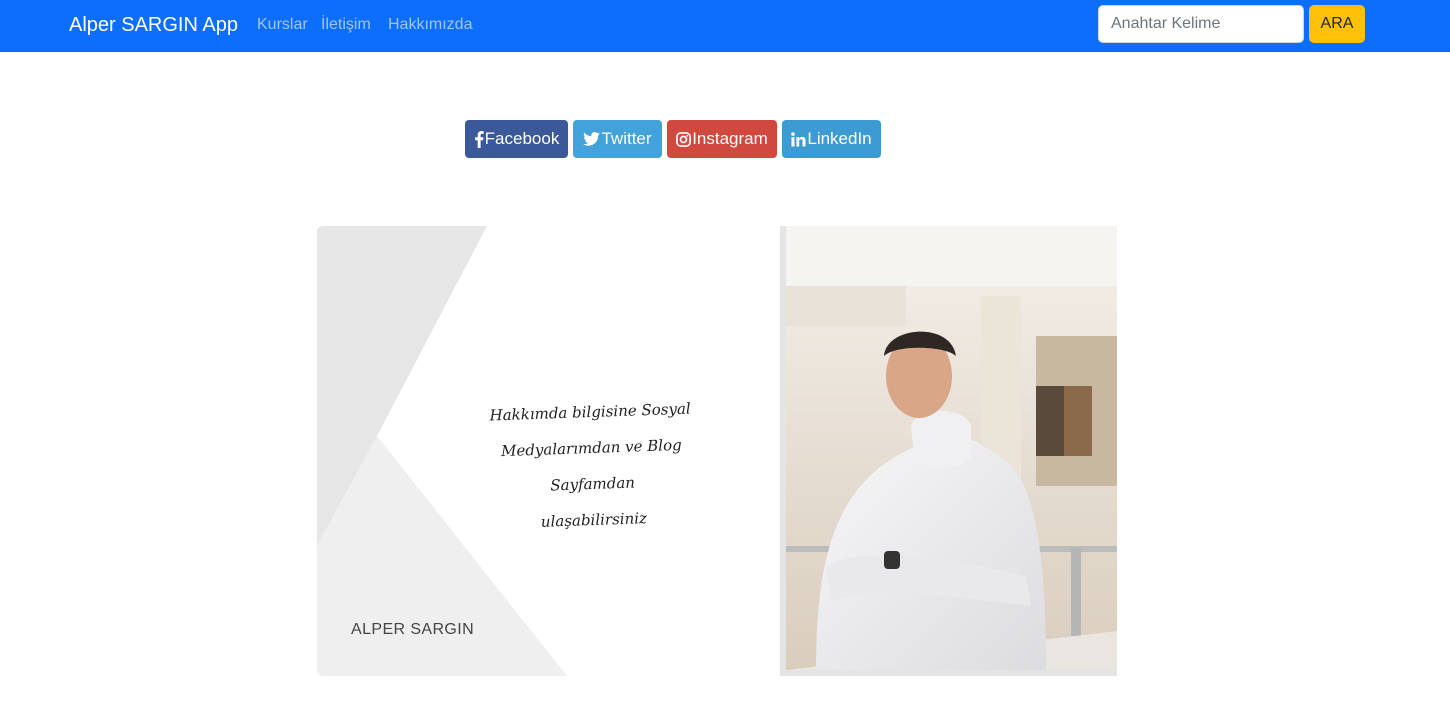 The image size is (1450, 717). What do you see at coordinates (282, 25) in the screenshot?
I see `nav-link-kurslar: Kurslar` at bounding box center [282, 25].